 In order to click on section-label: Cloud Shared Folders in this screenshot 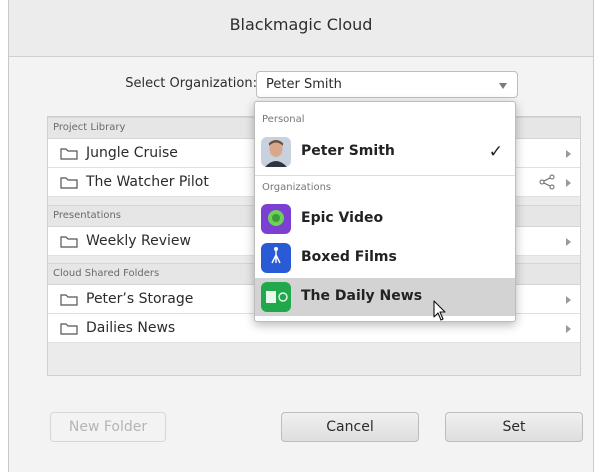, I will do `click(106, 273)`.